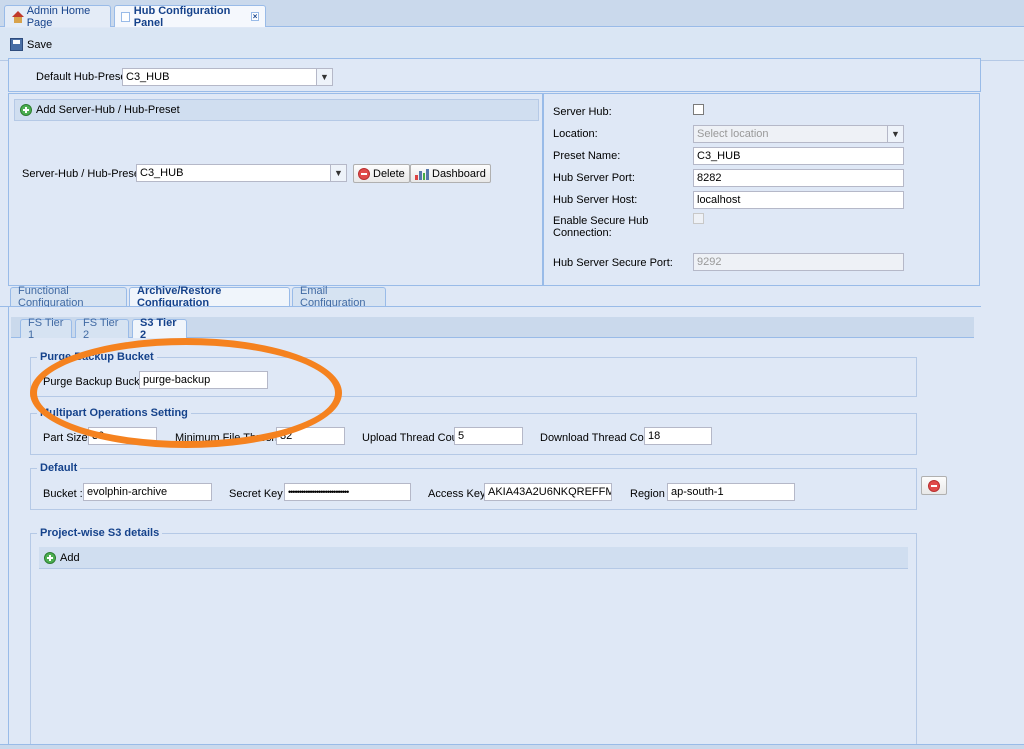 The image size is (1024, 749). I want to click on location-label: Location:, so click(575, 134).